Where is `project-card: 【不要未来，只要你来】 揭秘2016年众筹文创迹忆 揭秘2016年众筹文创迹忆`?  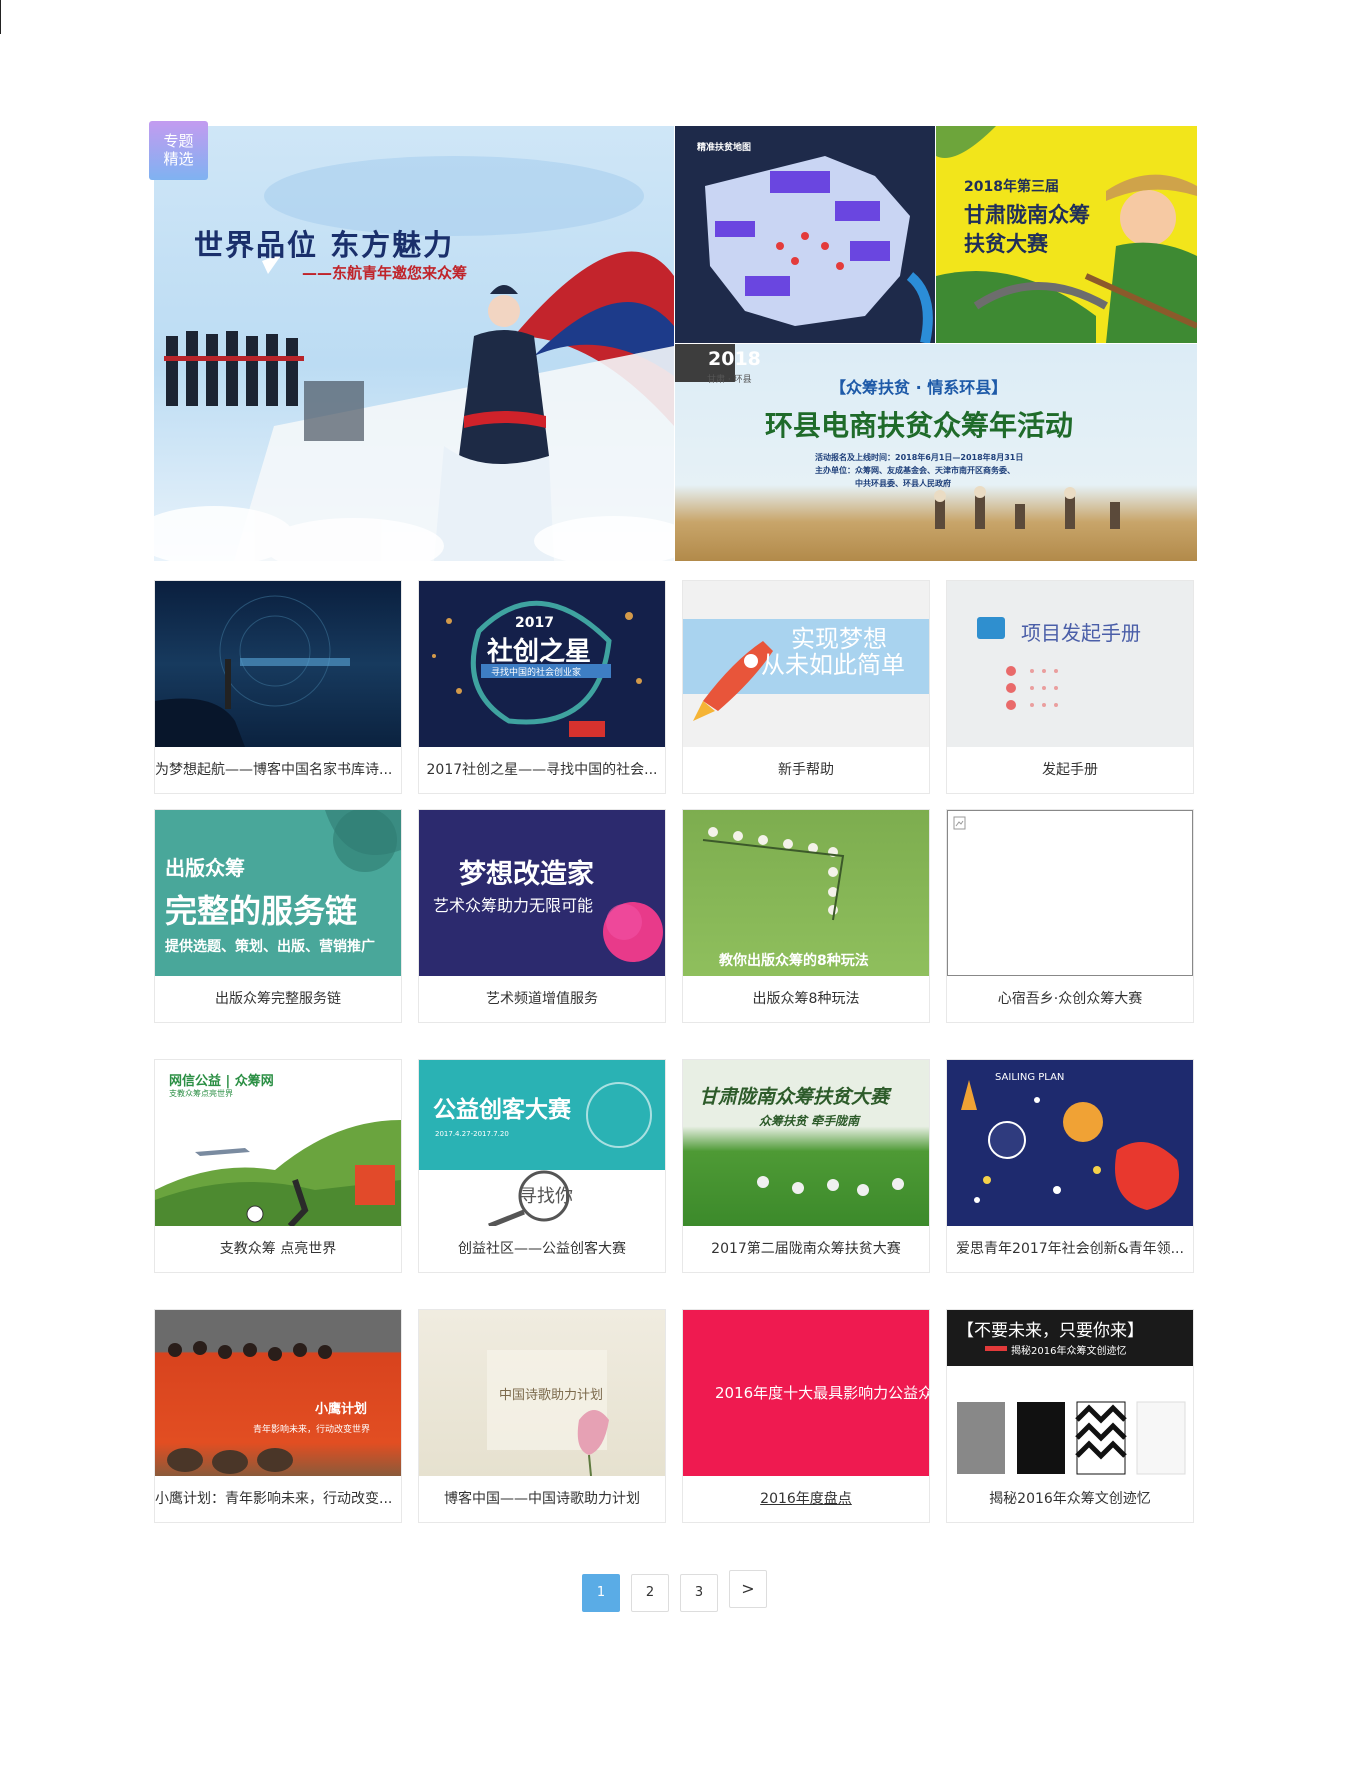
project-card: 【不要未来，只要你来】 揭秘2016年众筹文创迹忆 揭秘2016年众筹文创迹忆 is located at coordinates (1070, 1416).